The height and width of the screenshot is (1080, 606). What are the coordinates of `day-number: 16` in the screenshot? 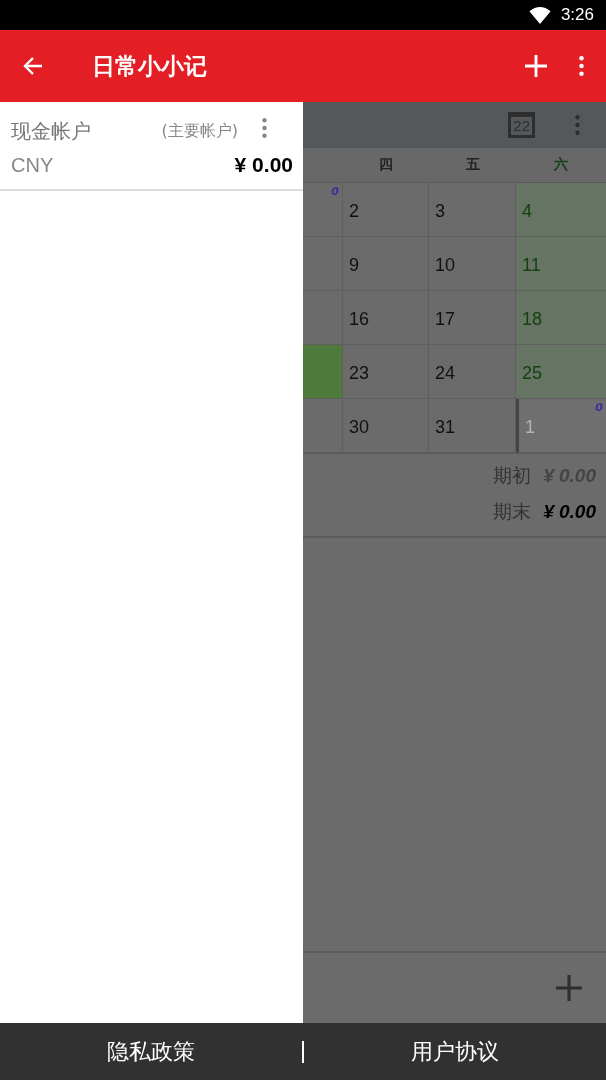 It's located at (359, 319).